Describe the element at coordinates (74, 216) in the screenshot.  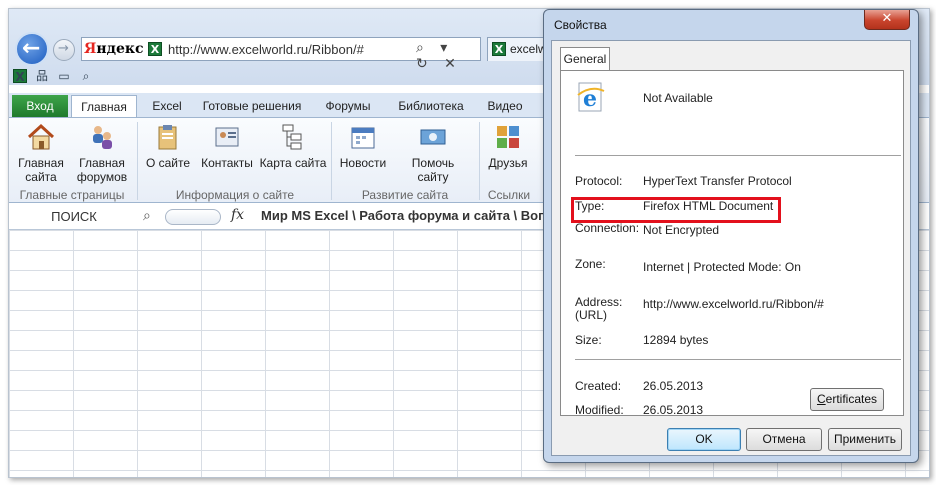
I see `search-name-box: ПОИСК` at that location.